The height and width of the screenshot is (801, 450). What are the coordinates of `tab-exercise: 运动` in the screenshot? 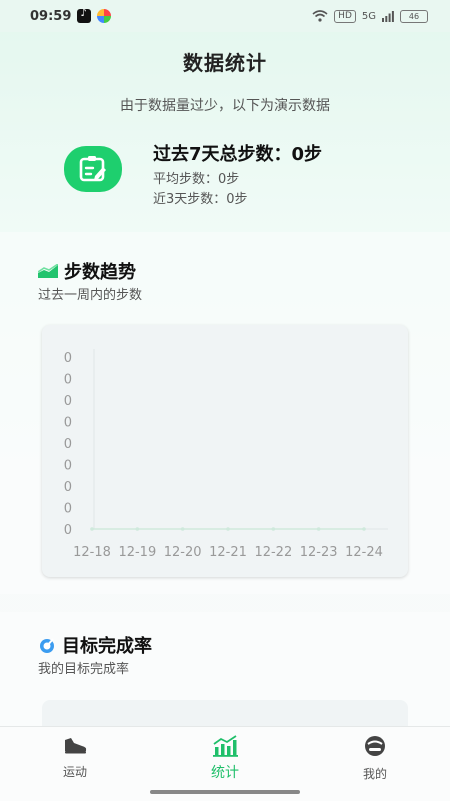 It's located at (75, 757).